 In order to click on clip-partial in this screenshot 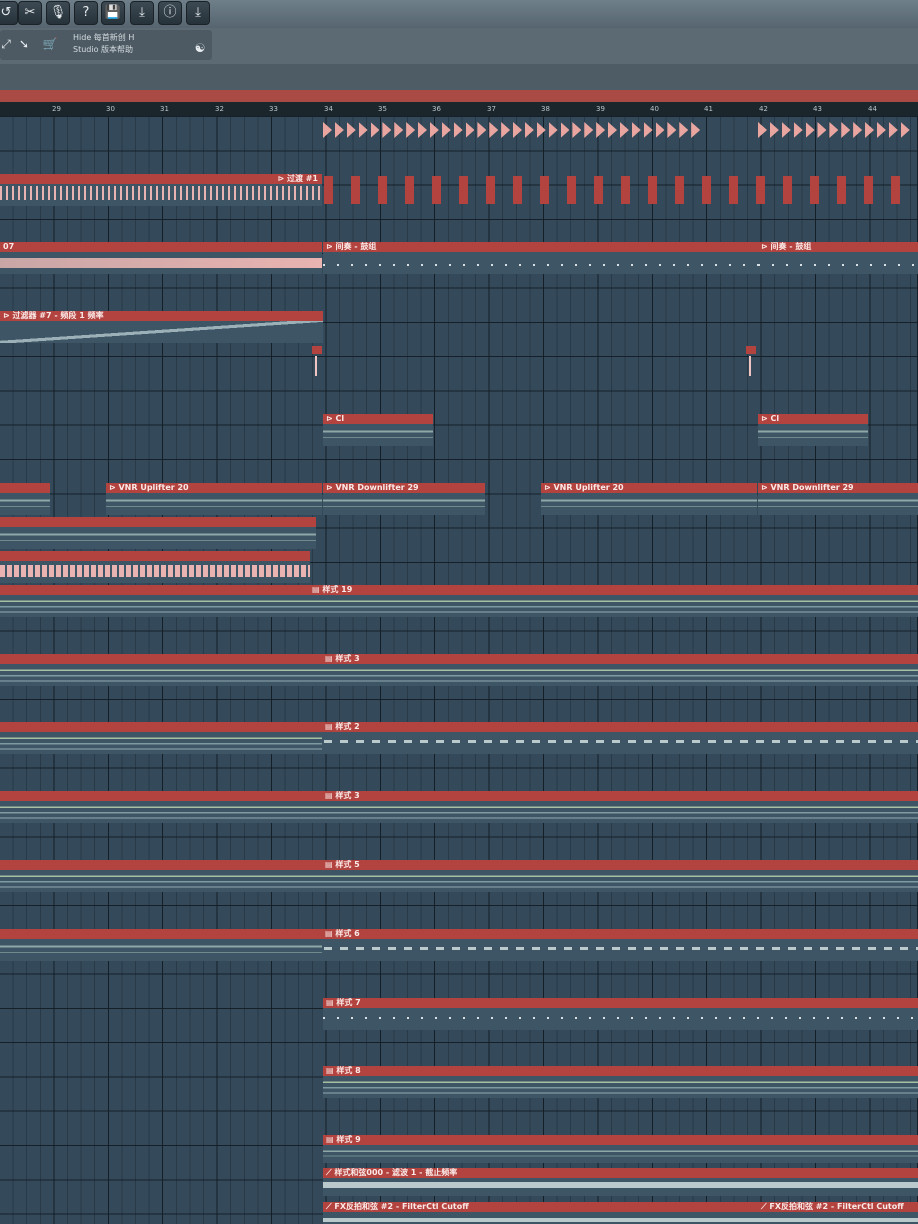, I will do `click(25, 499)`.